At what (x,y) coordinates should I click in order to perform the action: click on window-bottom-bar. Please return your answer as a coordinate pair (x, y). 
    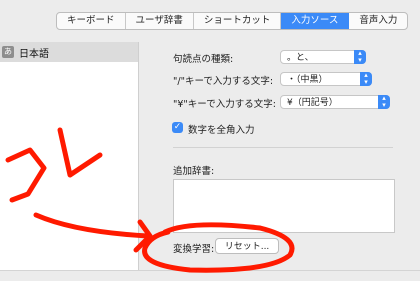
    Looking at the image, I should click on (210, 275).